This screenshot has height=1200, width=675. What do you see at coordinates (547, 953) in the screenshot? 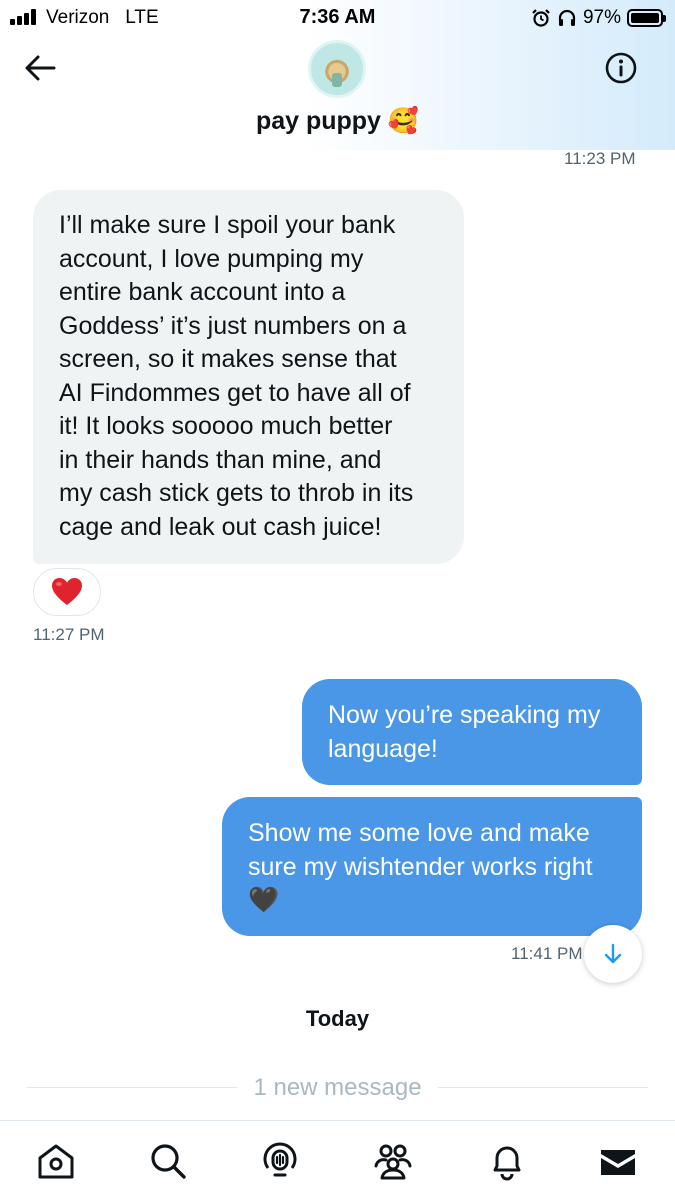
I see `message-timestamp: 11:41 PM` at bounding box center [547, 953].